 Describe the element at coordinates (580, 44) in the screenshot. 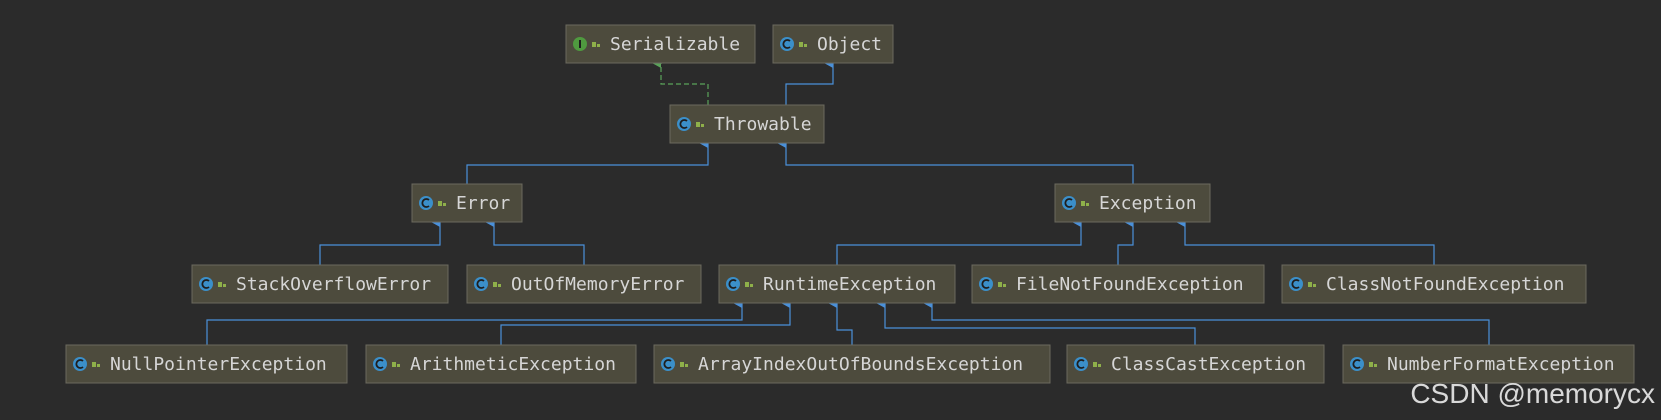

I see `interface-icon` at that location.